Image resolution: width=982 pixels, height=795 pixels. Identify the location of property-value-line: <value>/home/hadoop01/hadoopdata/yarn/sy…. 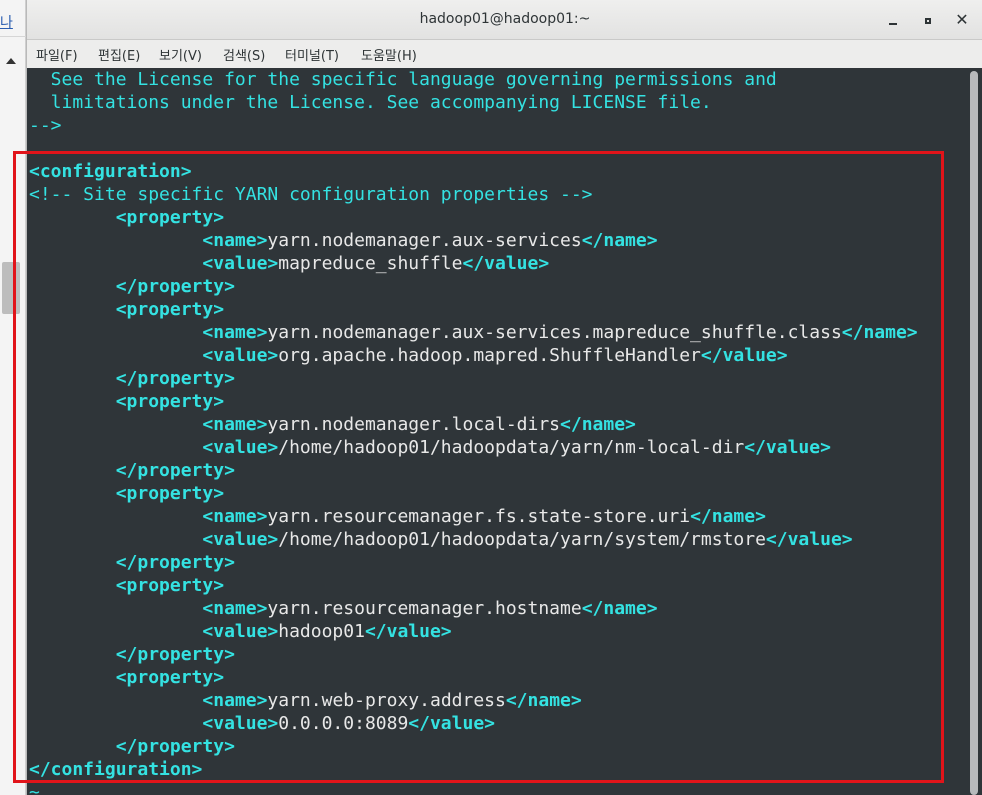
(473, 539).